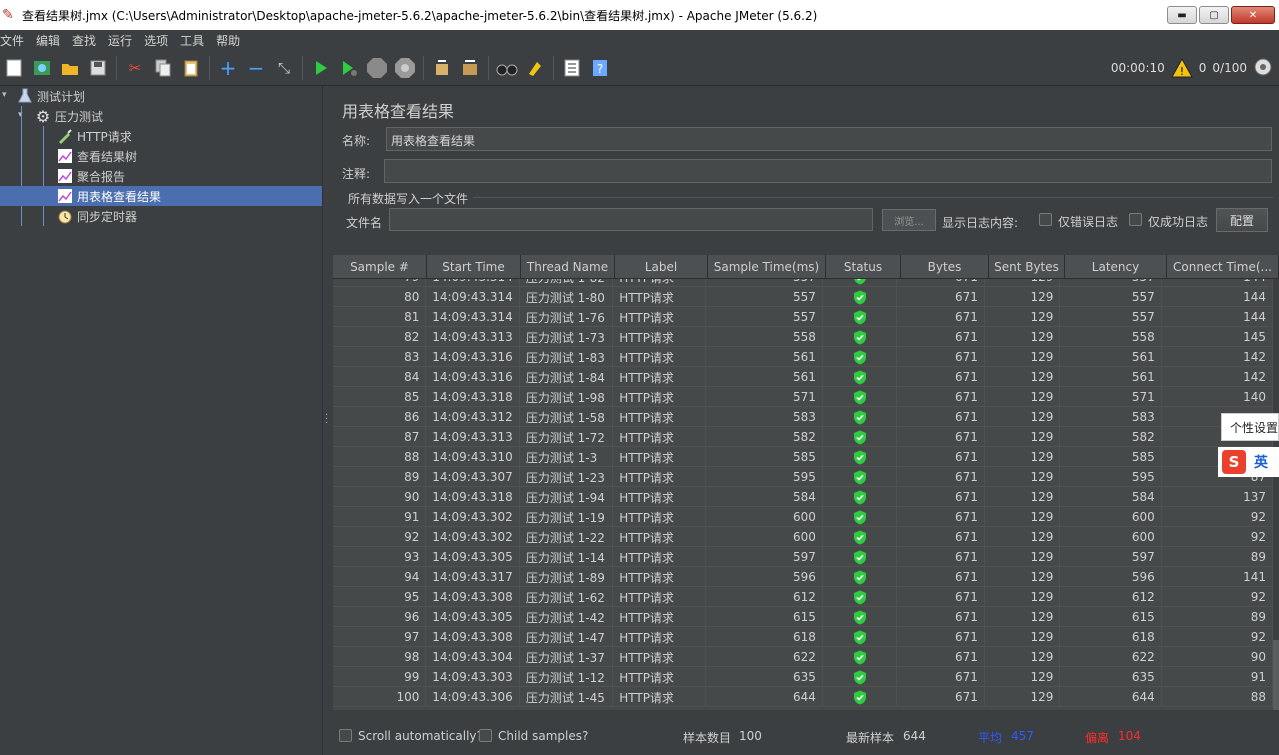 The image size is (1279, 755). What do you see at coordinates (1181, 68) in the screenshot?
I see `warning-icon: !` at bounding box center [1181, 68].